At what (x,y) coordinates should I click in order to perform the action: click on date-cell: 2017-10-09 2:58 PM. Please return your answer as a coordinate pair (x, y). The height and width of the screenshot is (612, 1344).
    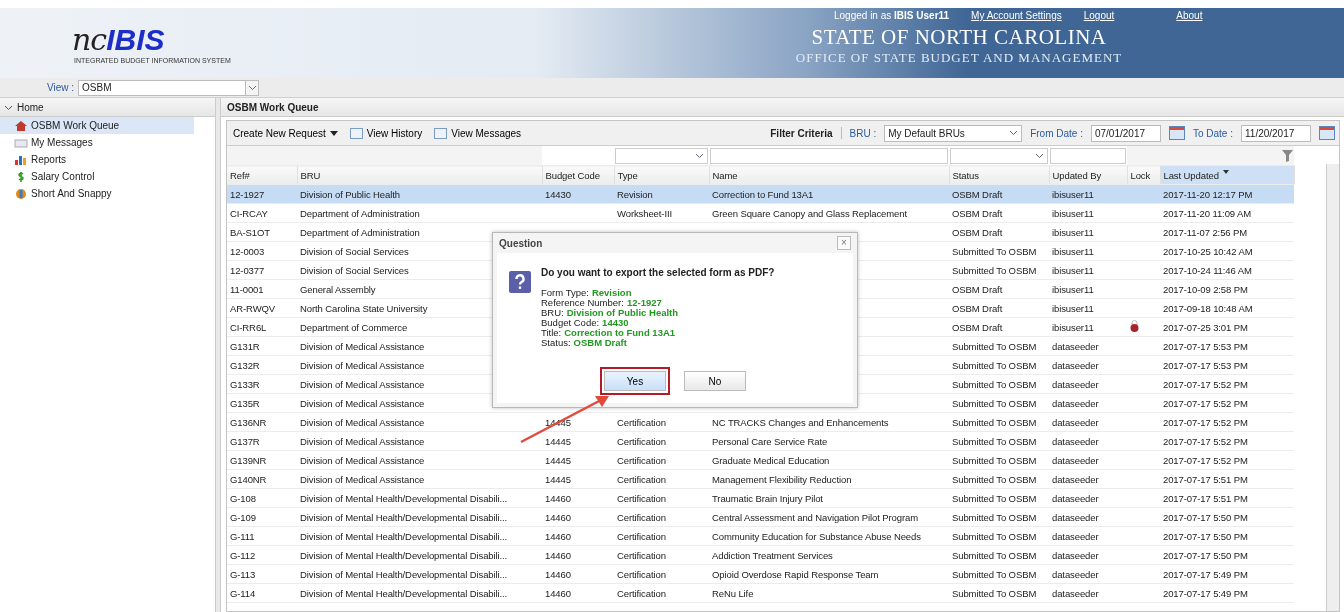
    Looking at the image, I should click on (1205, 289).